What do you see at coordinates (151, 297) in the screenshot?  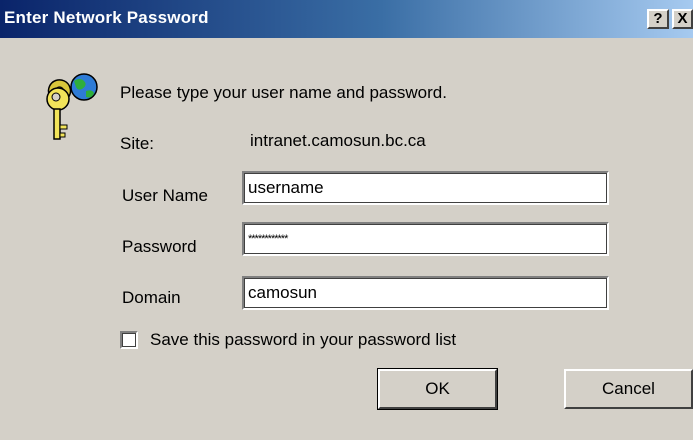 I see `domain-label: Domain` at bounding box center [151, 297].